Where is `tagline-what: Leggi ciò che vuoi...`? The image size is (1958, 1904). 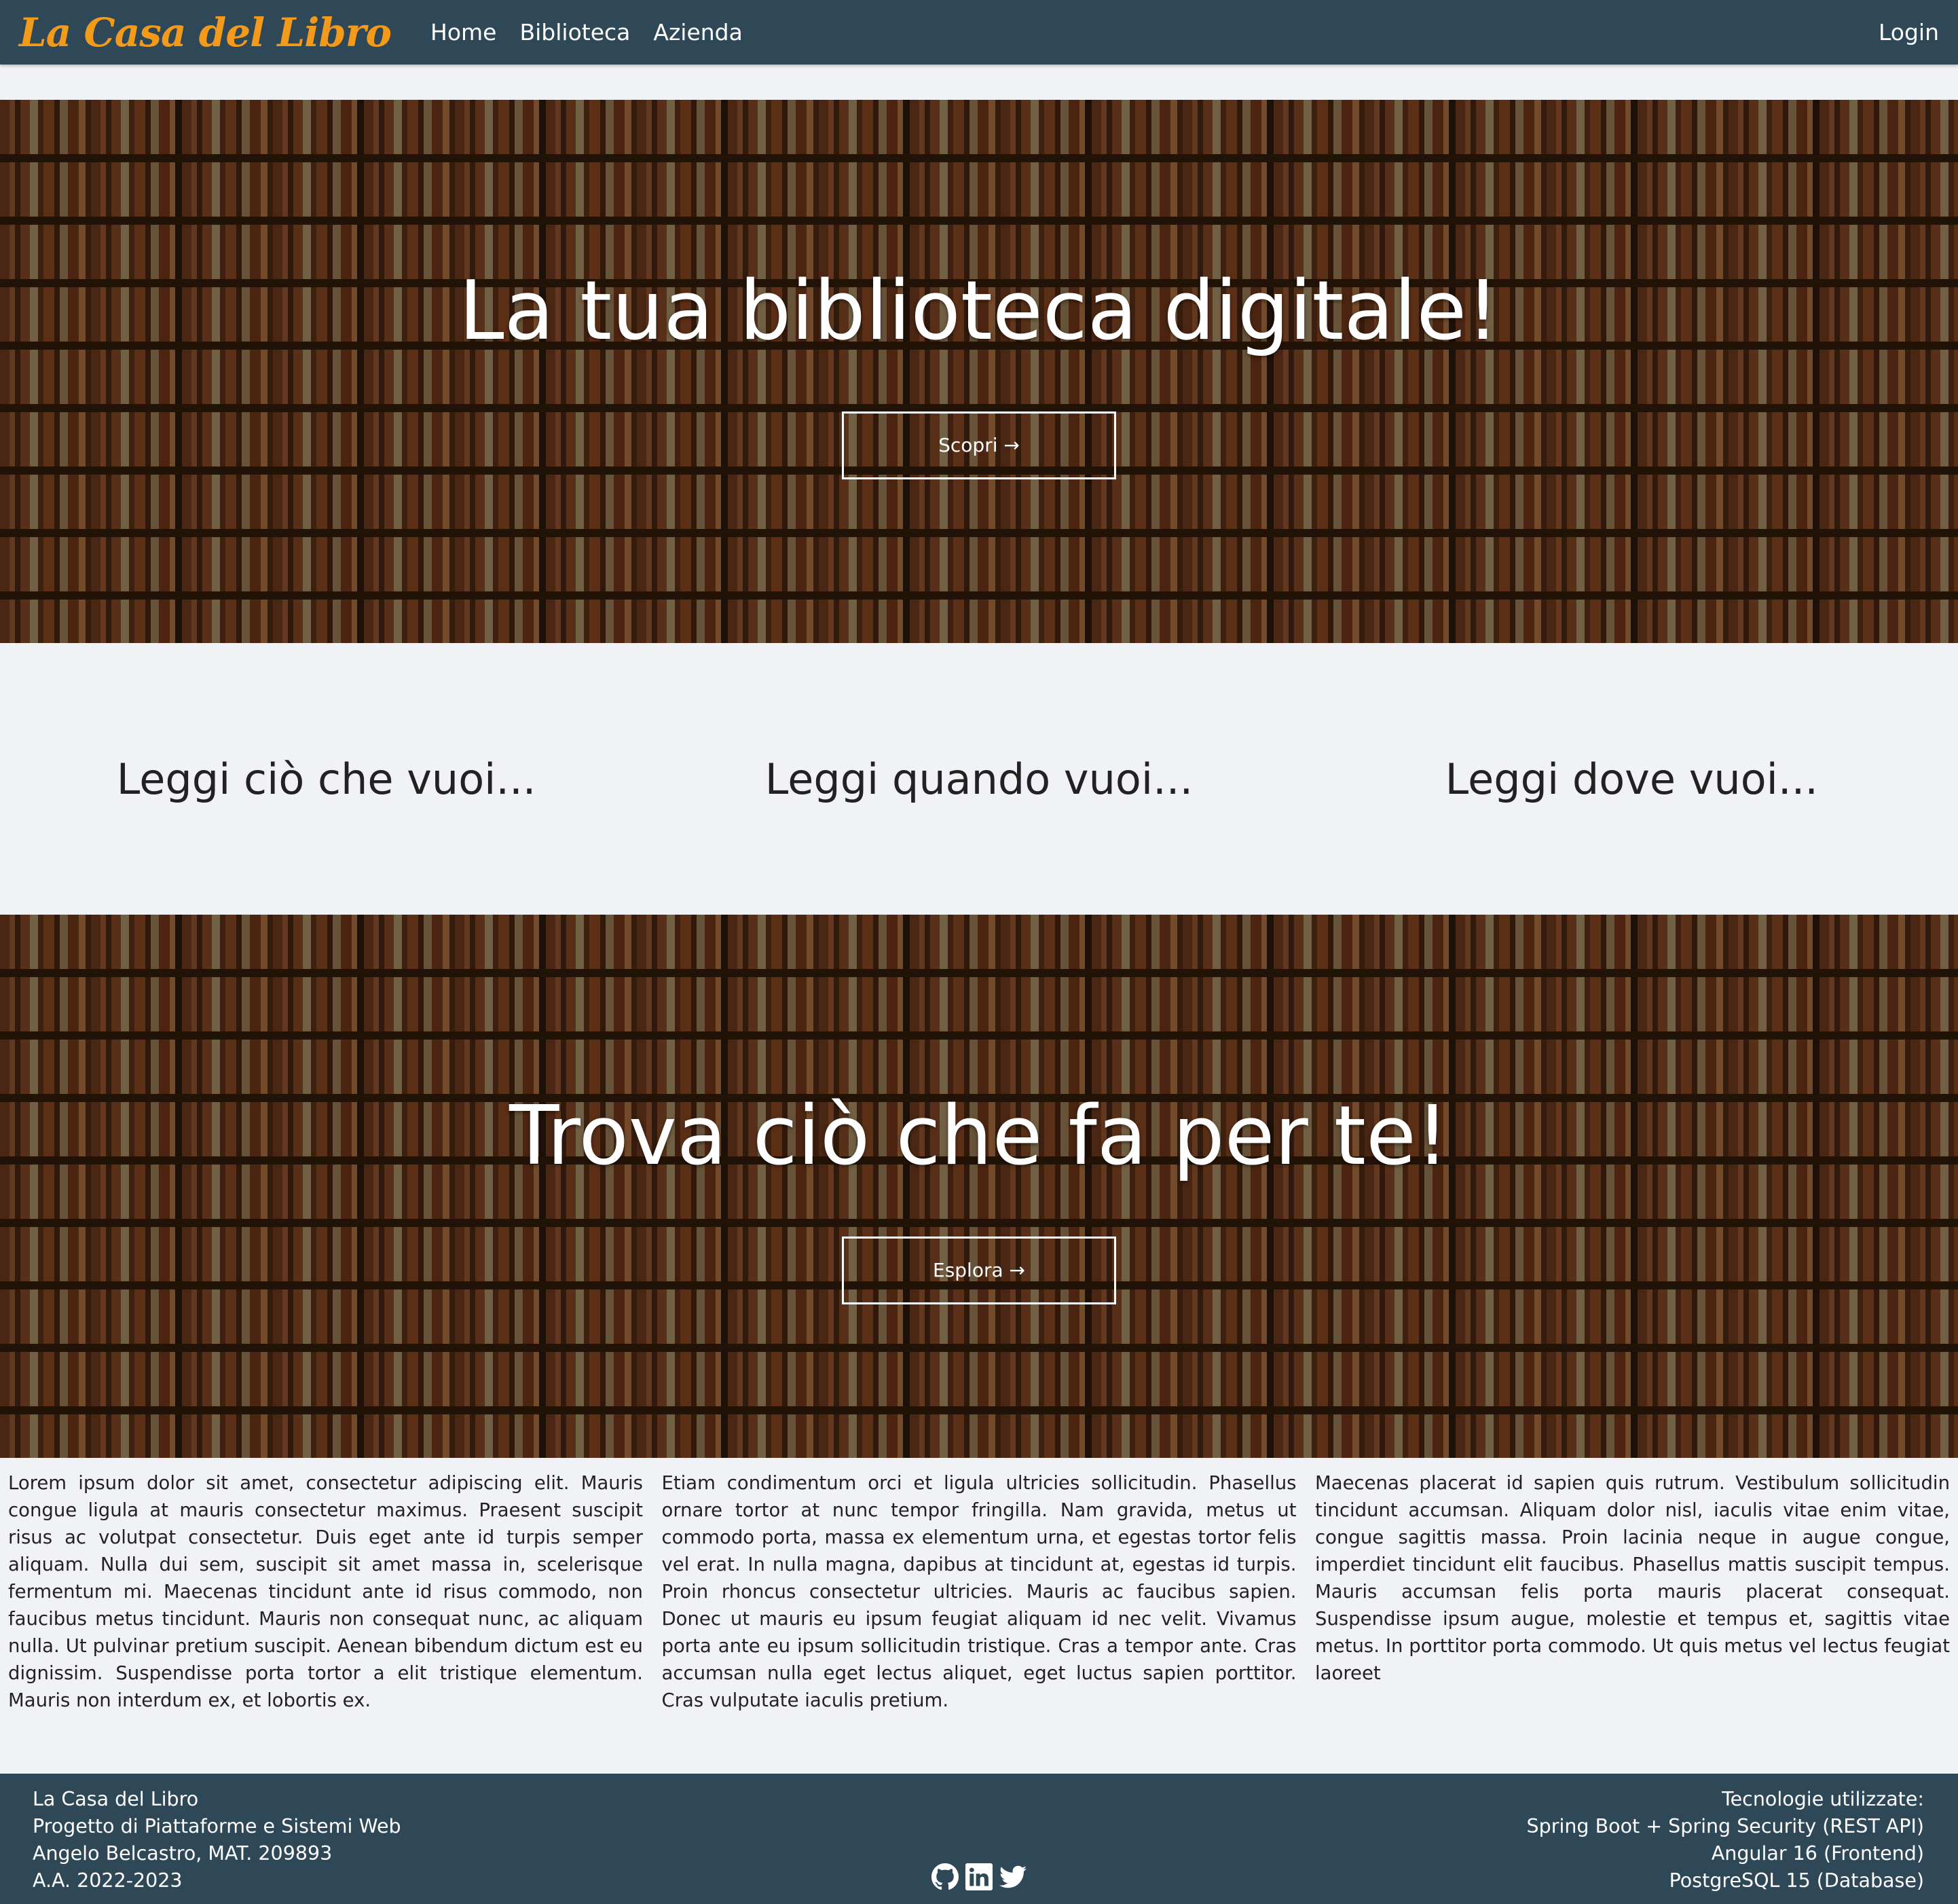
tagline-what: Leggi ciò che vuoi... is located at coordinates (326, 779).